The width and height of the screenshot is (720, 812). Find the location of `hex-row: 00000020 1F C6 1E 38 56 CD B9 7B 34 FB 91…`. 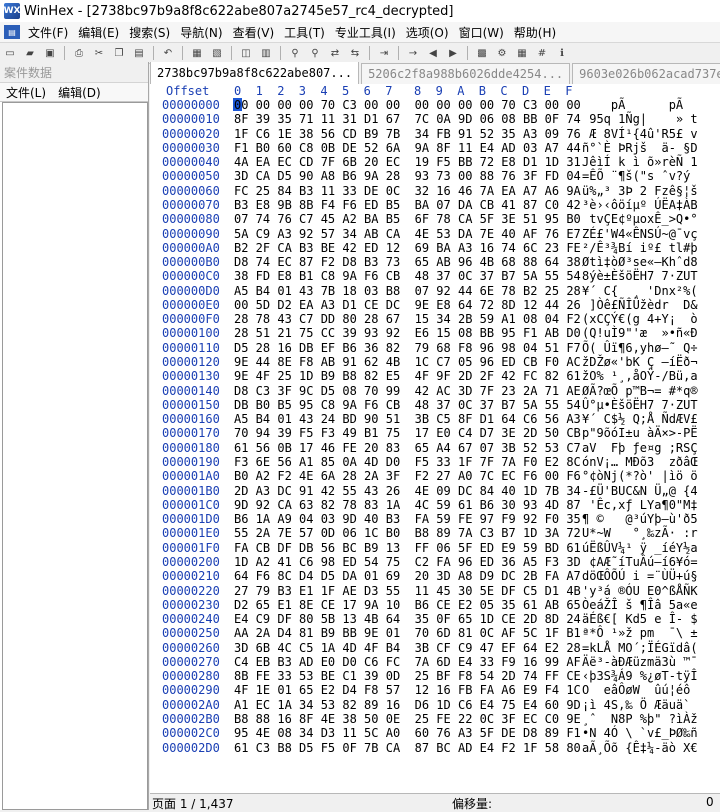

hex-row: 00000020 1F C6 1E 38 56 CD B9 7B 34 FB 91… is located at coordinates (435, 134).